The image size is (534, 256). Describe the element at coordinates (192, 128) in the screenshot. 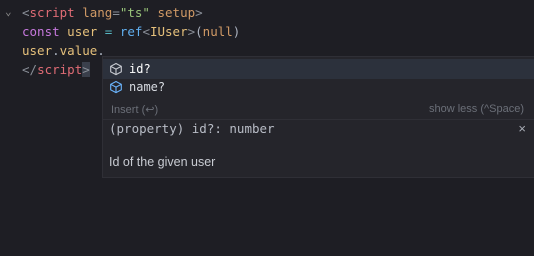

I see `signature-detail: (property) id?: number` at that location.